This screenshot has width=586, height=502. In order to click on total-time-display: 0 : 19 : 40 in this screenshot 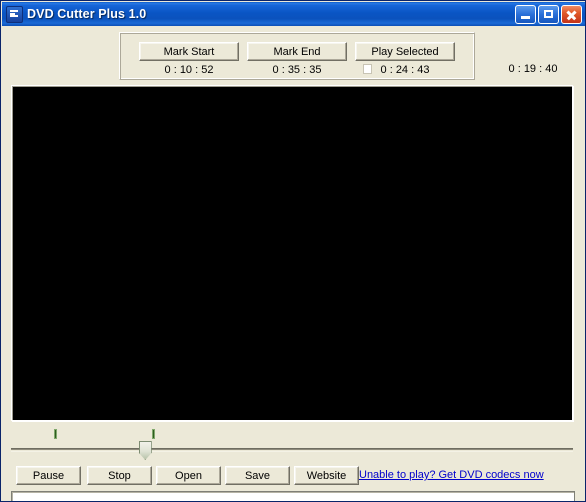, I will do `click(533, 69)`.